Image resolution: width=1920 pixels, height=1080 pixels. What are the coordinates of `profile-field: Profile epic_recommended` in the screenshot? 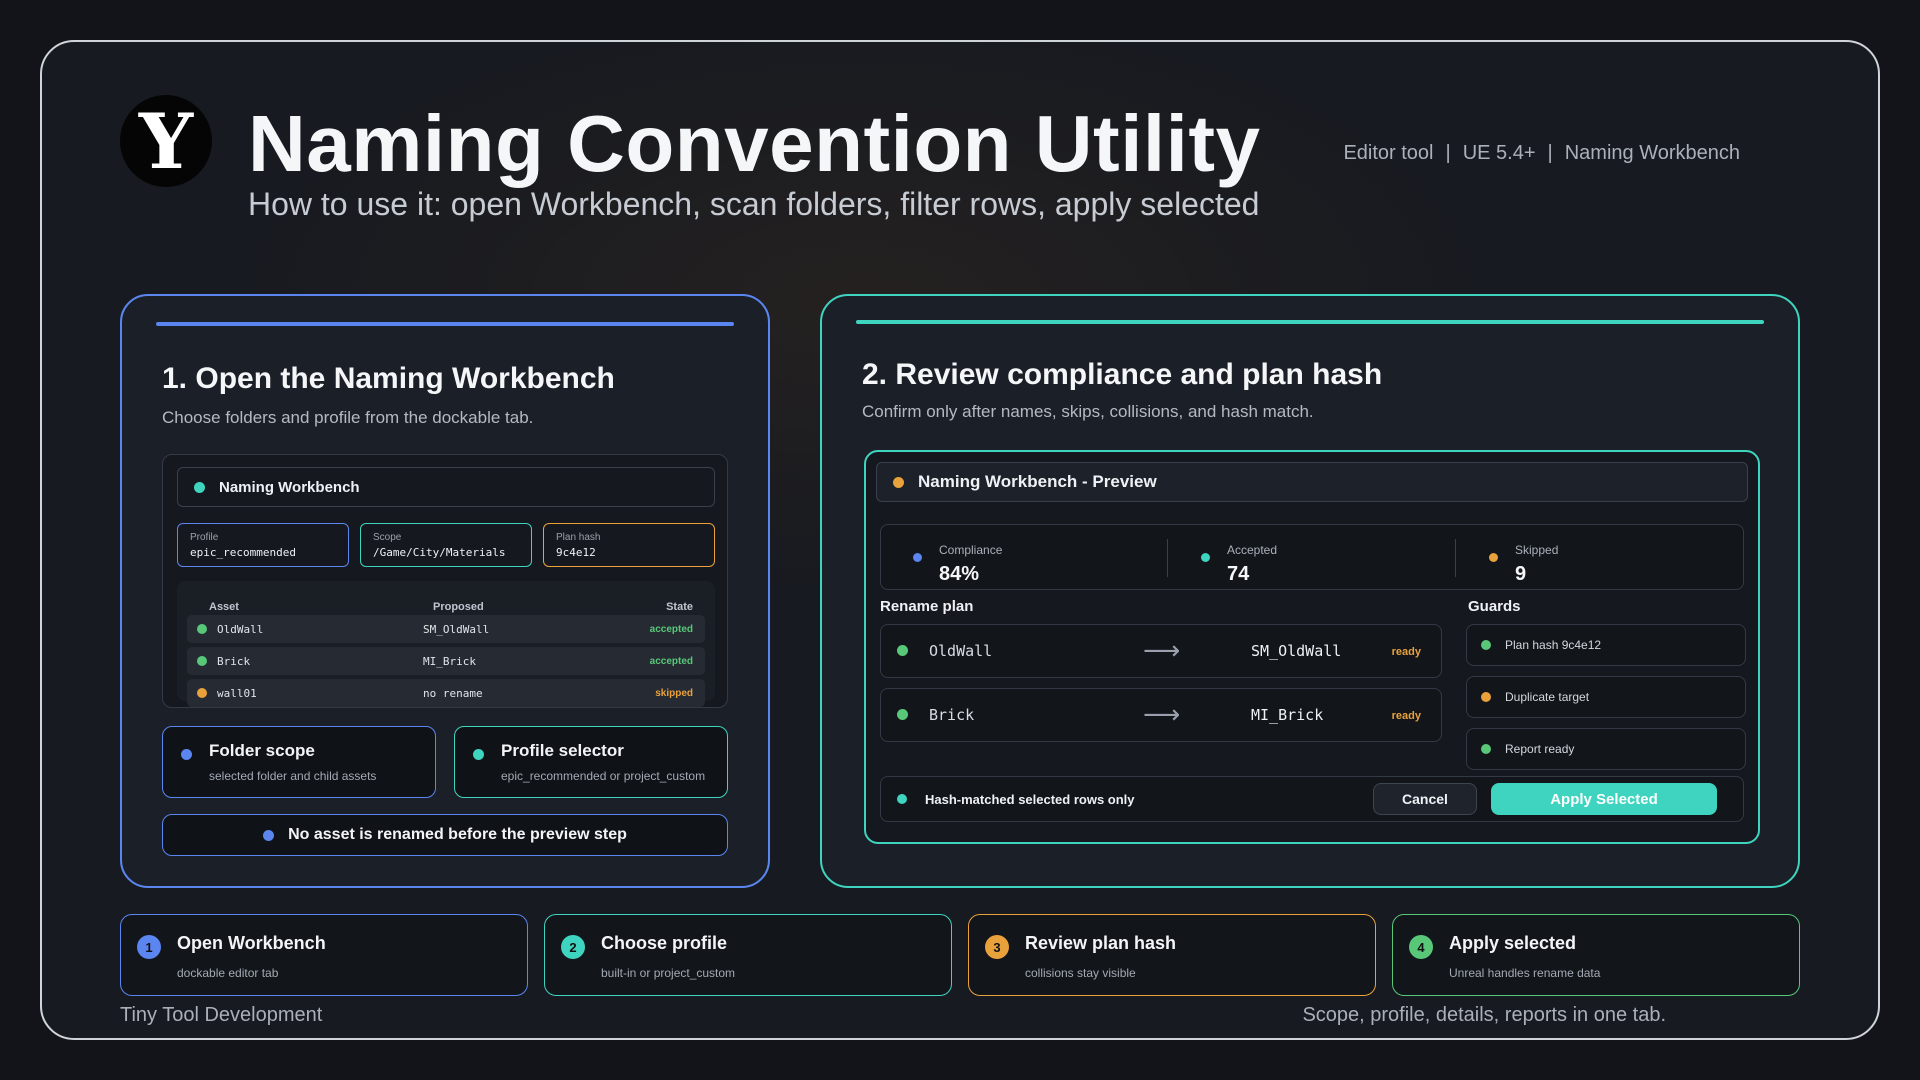 It's located at (263, 545).